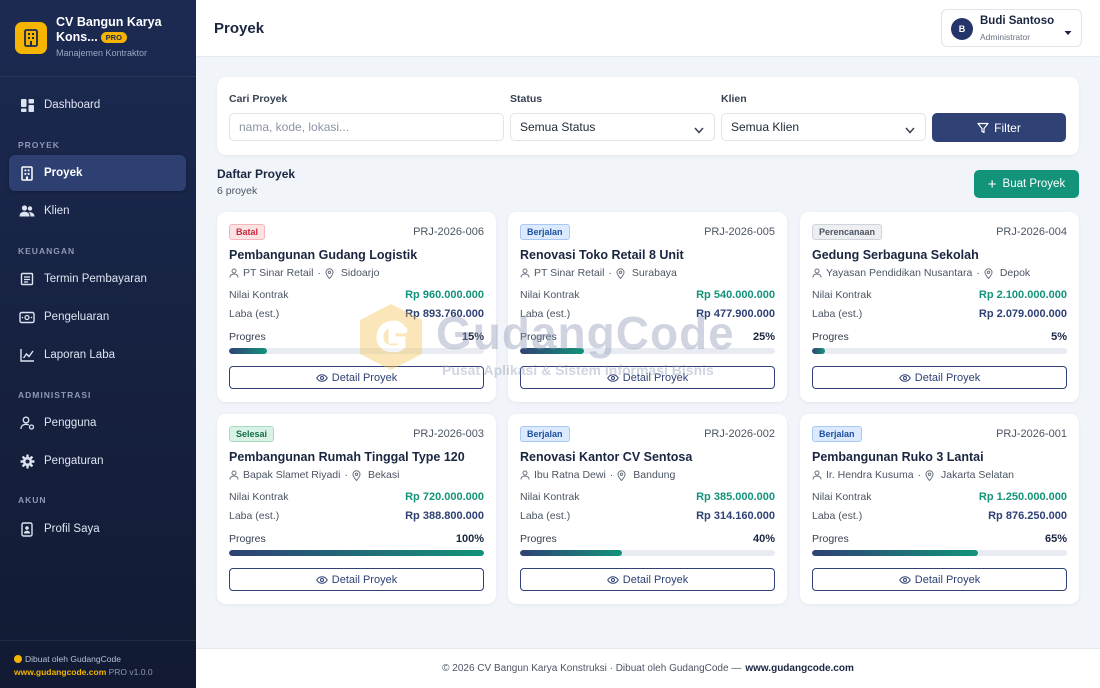  I want to click on sidebar-item-label: Pengguna, so click(70, 423).